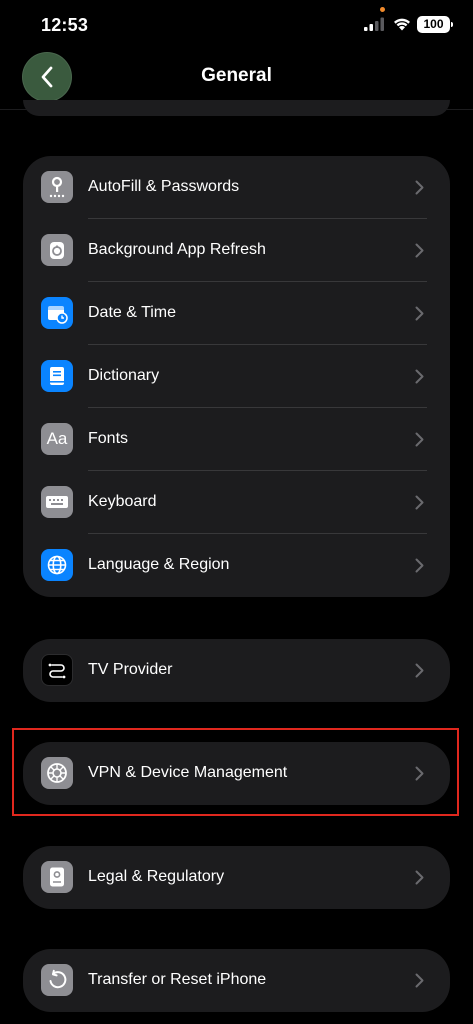  What do you see at coordinates (57, 877) in the screenshot?
I see `document-icon` at bounding box center [57, 877].